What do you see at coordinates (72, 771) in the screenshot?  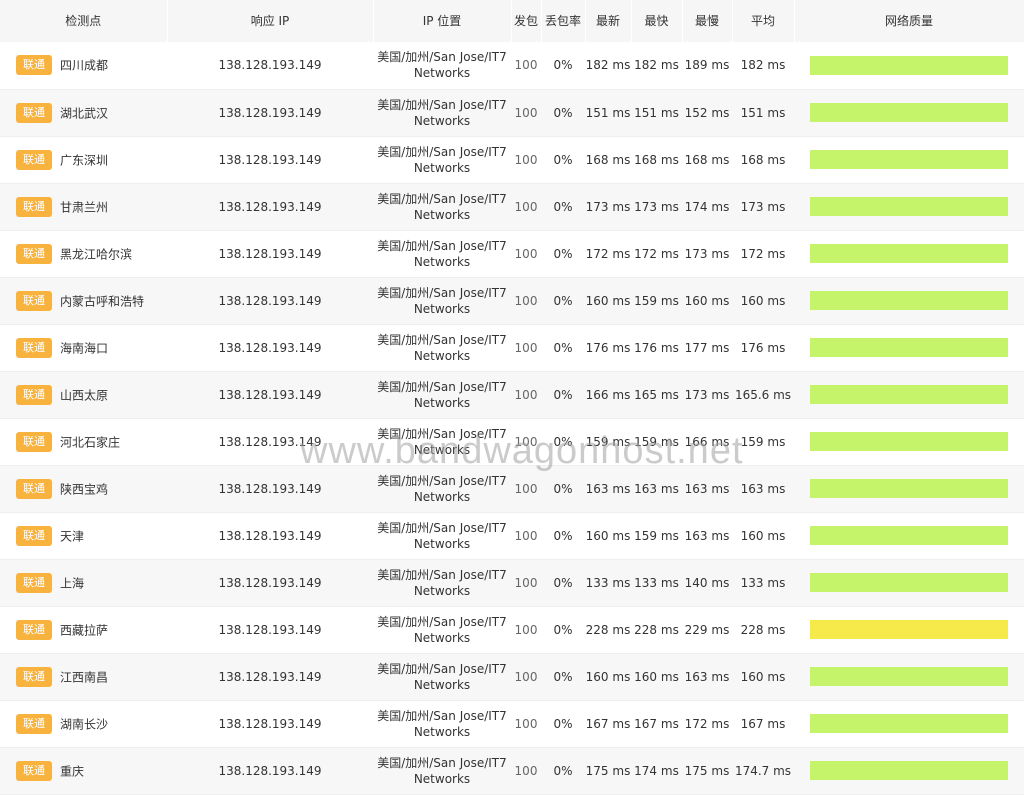 I see `city-name: 重庆` at bounding box center [72, 771].